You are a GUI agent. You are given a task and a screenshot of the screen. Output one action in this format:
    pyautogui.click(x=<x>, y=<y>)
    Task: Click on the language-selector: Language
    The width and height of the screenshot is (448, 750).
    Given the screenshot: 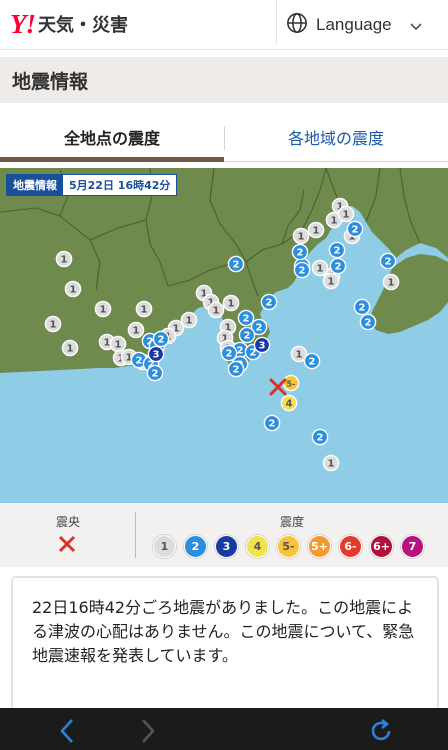 What is the action you would take?
    pyautogui.click(x=362, y=25)
    